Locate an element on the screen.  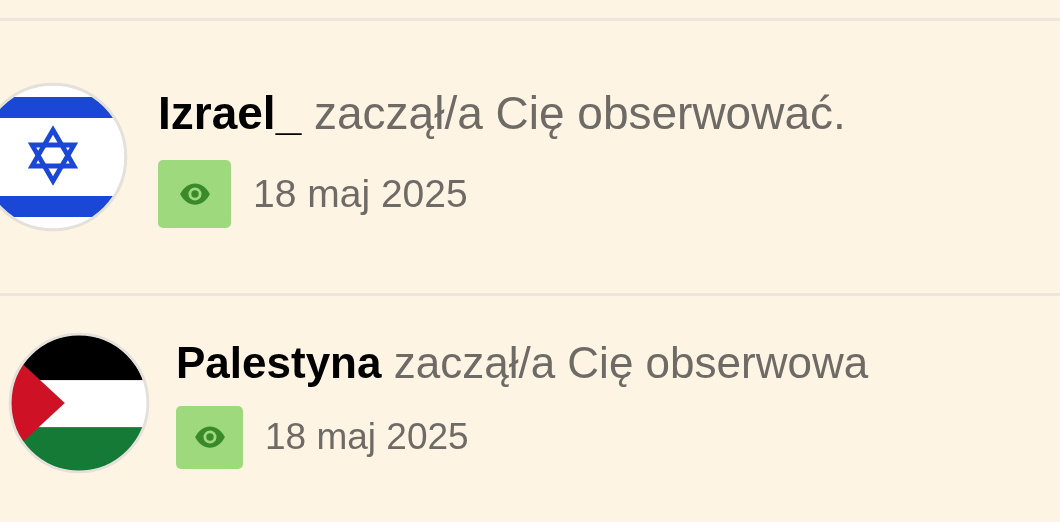
user-name: Izrael_ is located at coordinates (230, 113).